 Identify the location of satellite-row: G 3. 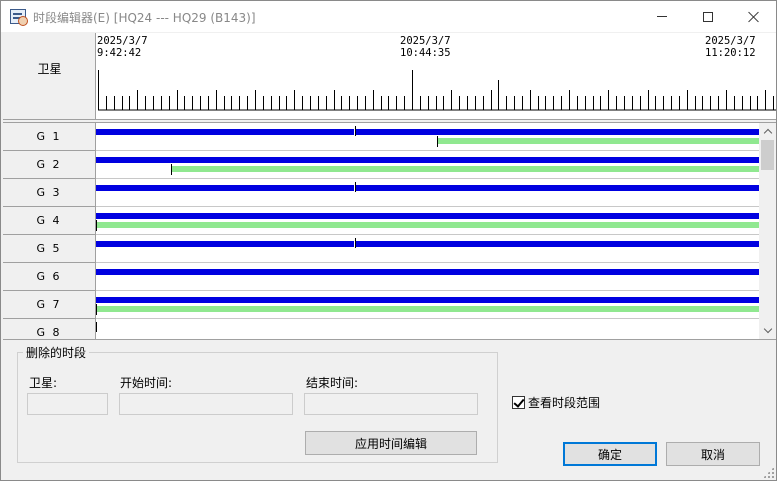
(381, 193).